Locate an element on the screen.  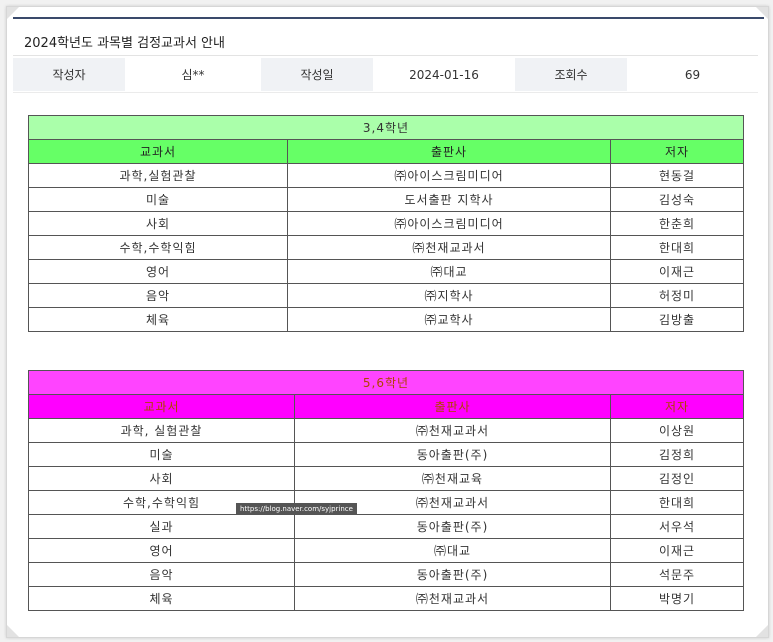
cell-author: 현동걸 is located at coordinates (677, 175).